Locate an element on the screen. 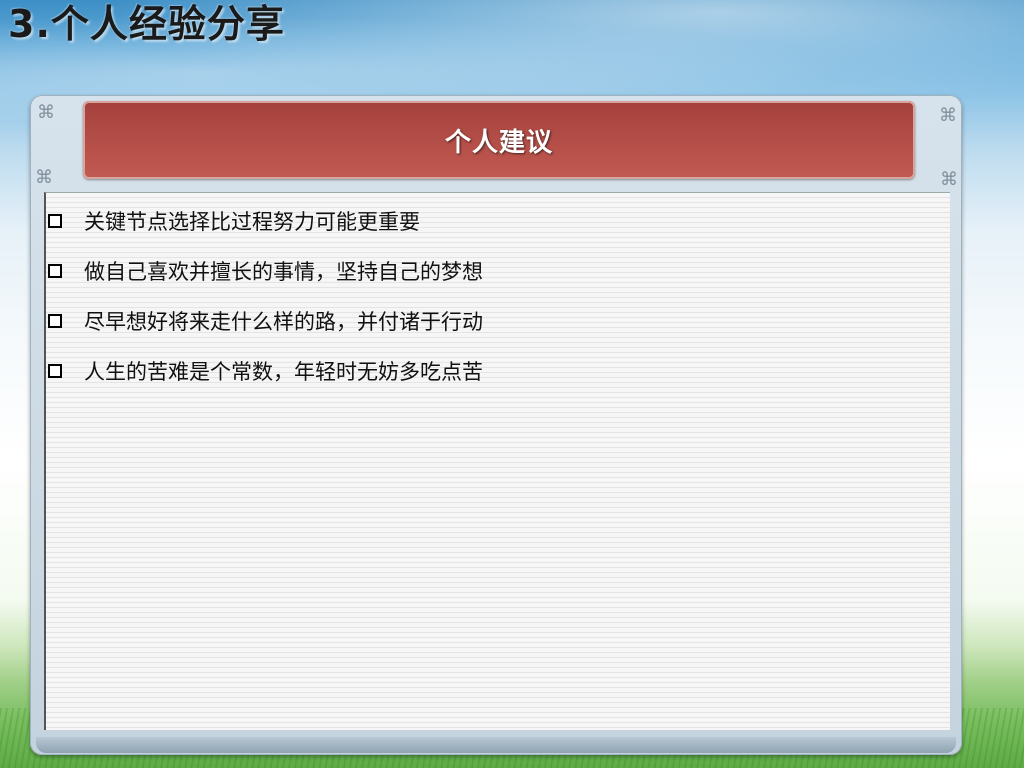 The width and height of the screenshot is (1024, 768). page-title: 3.个人经验分享 is located at coordinates (146, 24).